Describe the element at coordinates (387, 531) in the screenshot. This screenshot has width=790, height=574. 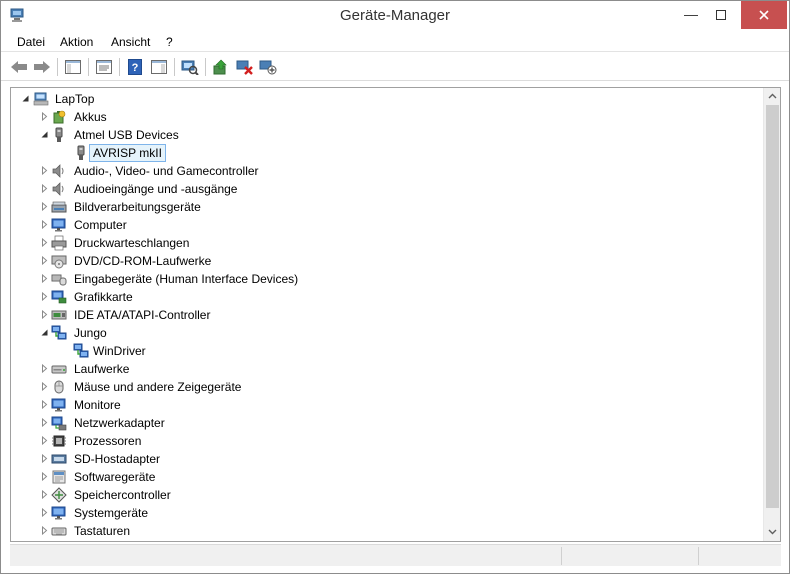
I see `tree-row: Tastaturen` at that location.